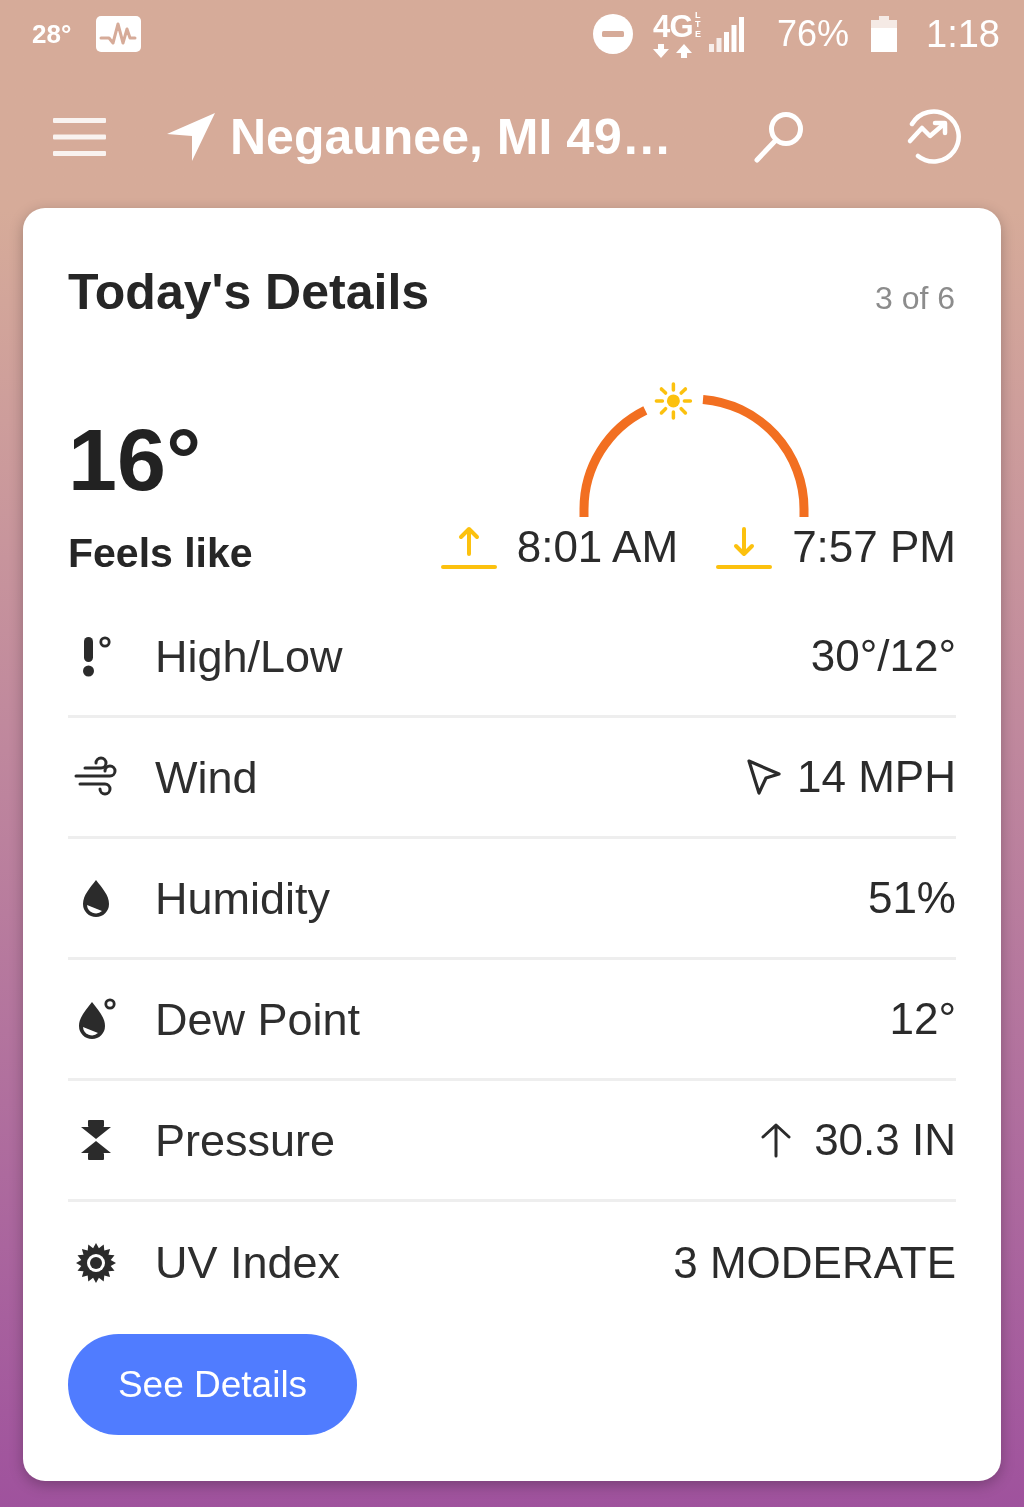 This screenshot has height=1507, width=1024. I want to click on network-type-label: LTE, so click(698, 25).